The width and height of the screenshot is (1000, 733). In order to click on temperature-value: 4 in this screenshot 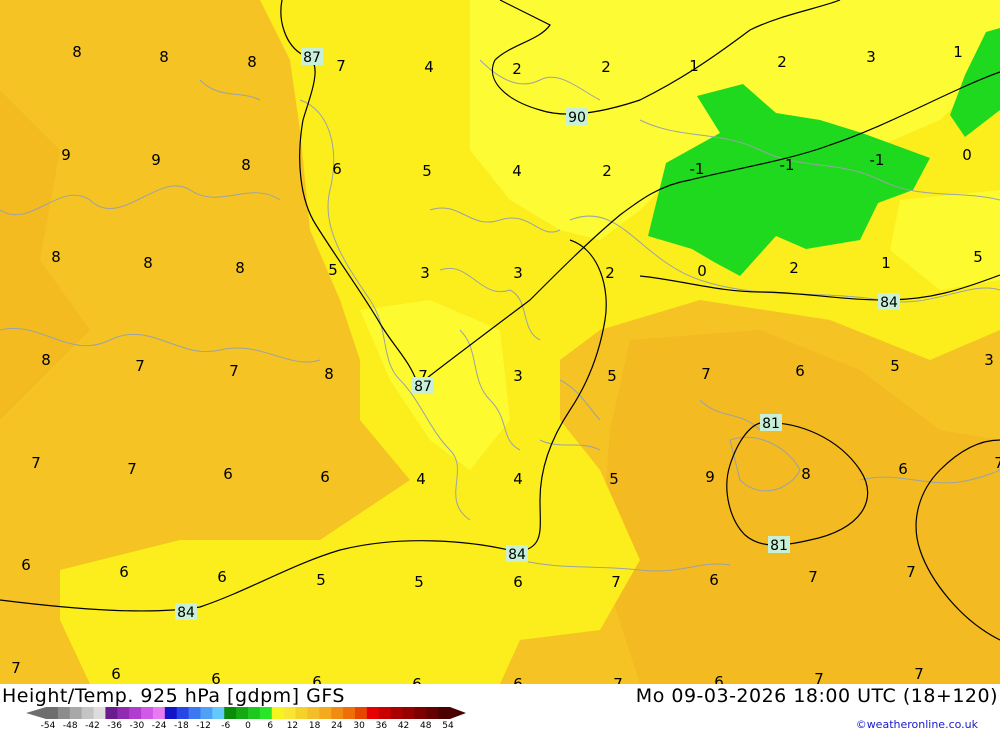, I will do `click(518, 479)`.